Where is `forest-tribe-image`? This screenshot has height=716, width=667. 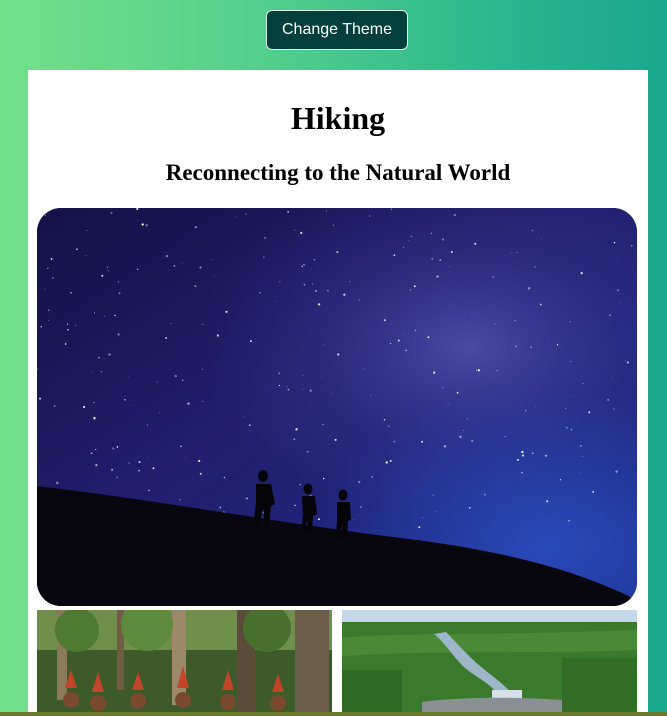 forest-tribe-image is located at coordinates (184, 663).